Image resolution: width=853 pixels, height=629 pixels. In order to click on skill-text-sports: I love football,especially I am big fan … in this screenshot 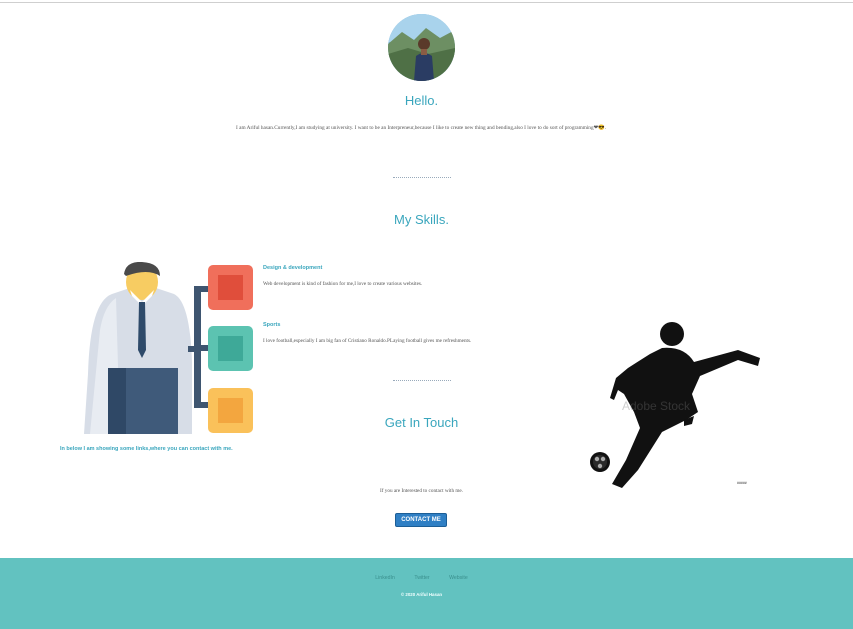, I will do `click(367, 341)`.